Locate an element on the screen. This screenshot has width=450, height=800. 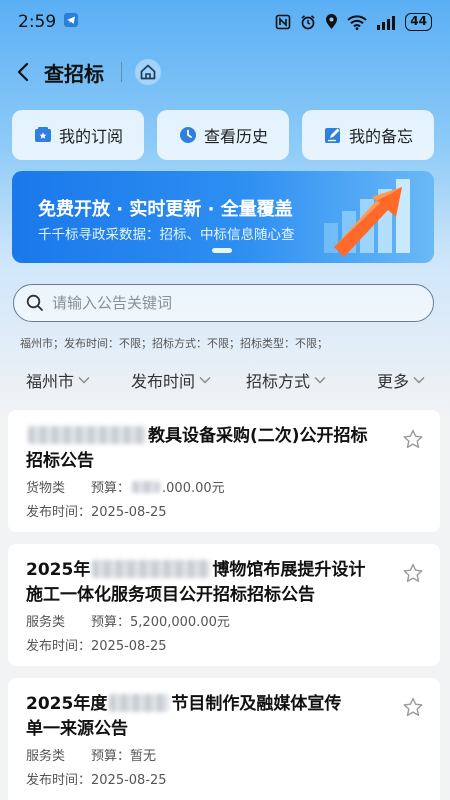
search-box is located at coordinates (223, 303).